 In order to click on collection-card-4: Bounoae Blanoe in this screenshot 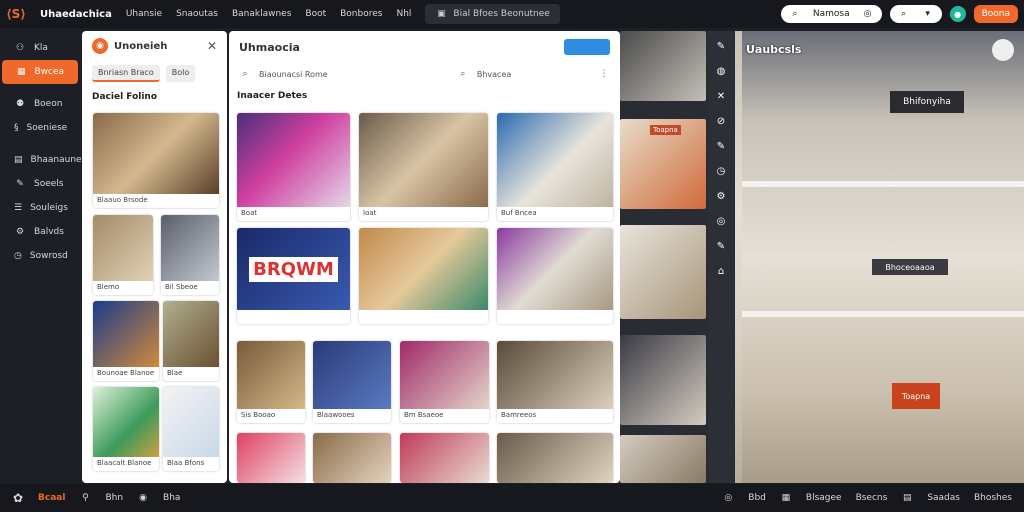, I will do `click(126, 341)`.